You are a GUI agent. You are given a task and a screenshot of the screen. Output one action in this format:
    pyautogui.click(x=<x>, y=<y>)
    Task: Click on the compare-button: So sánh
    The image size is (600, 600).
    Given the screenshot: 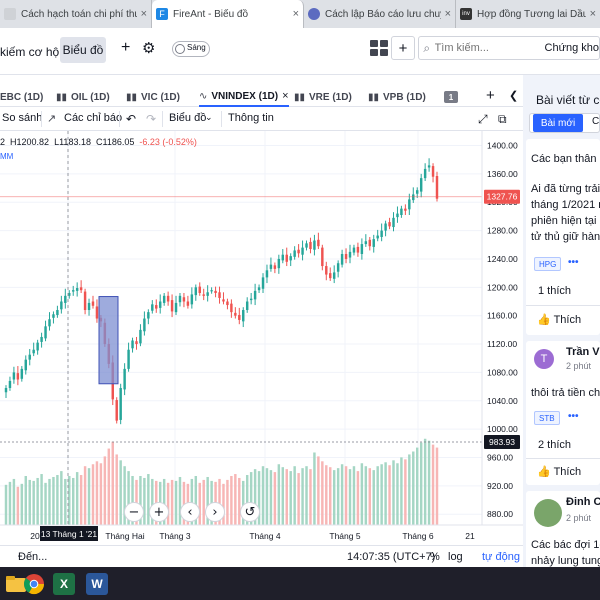 What is the action you would take?
    pyautogui.click(x=22, y=118)
    